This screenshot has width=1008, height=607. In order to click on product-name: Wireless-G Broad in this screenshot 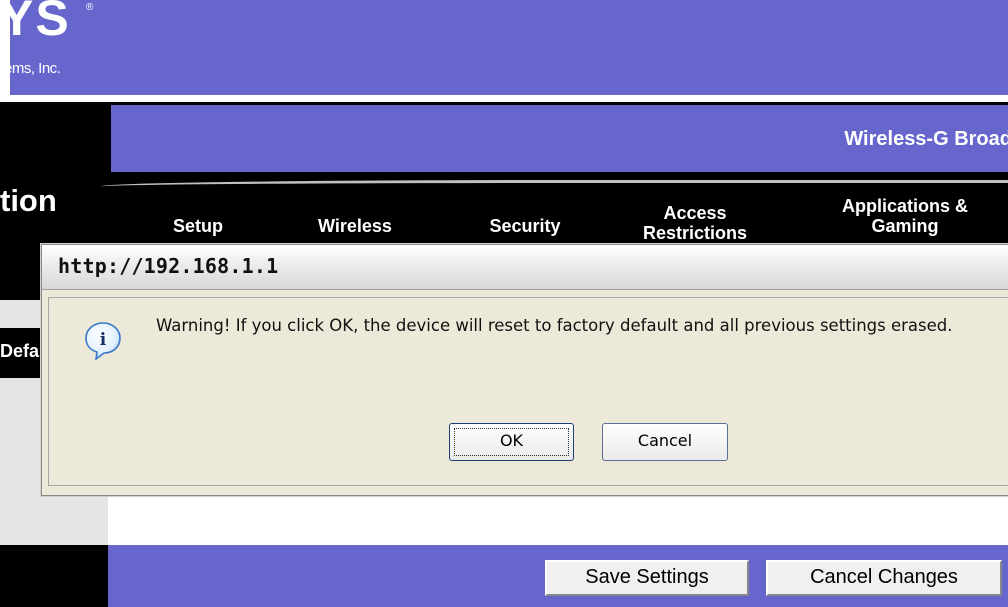, I will do `click(926, 139)`.